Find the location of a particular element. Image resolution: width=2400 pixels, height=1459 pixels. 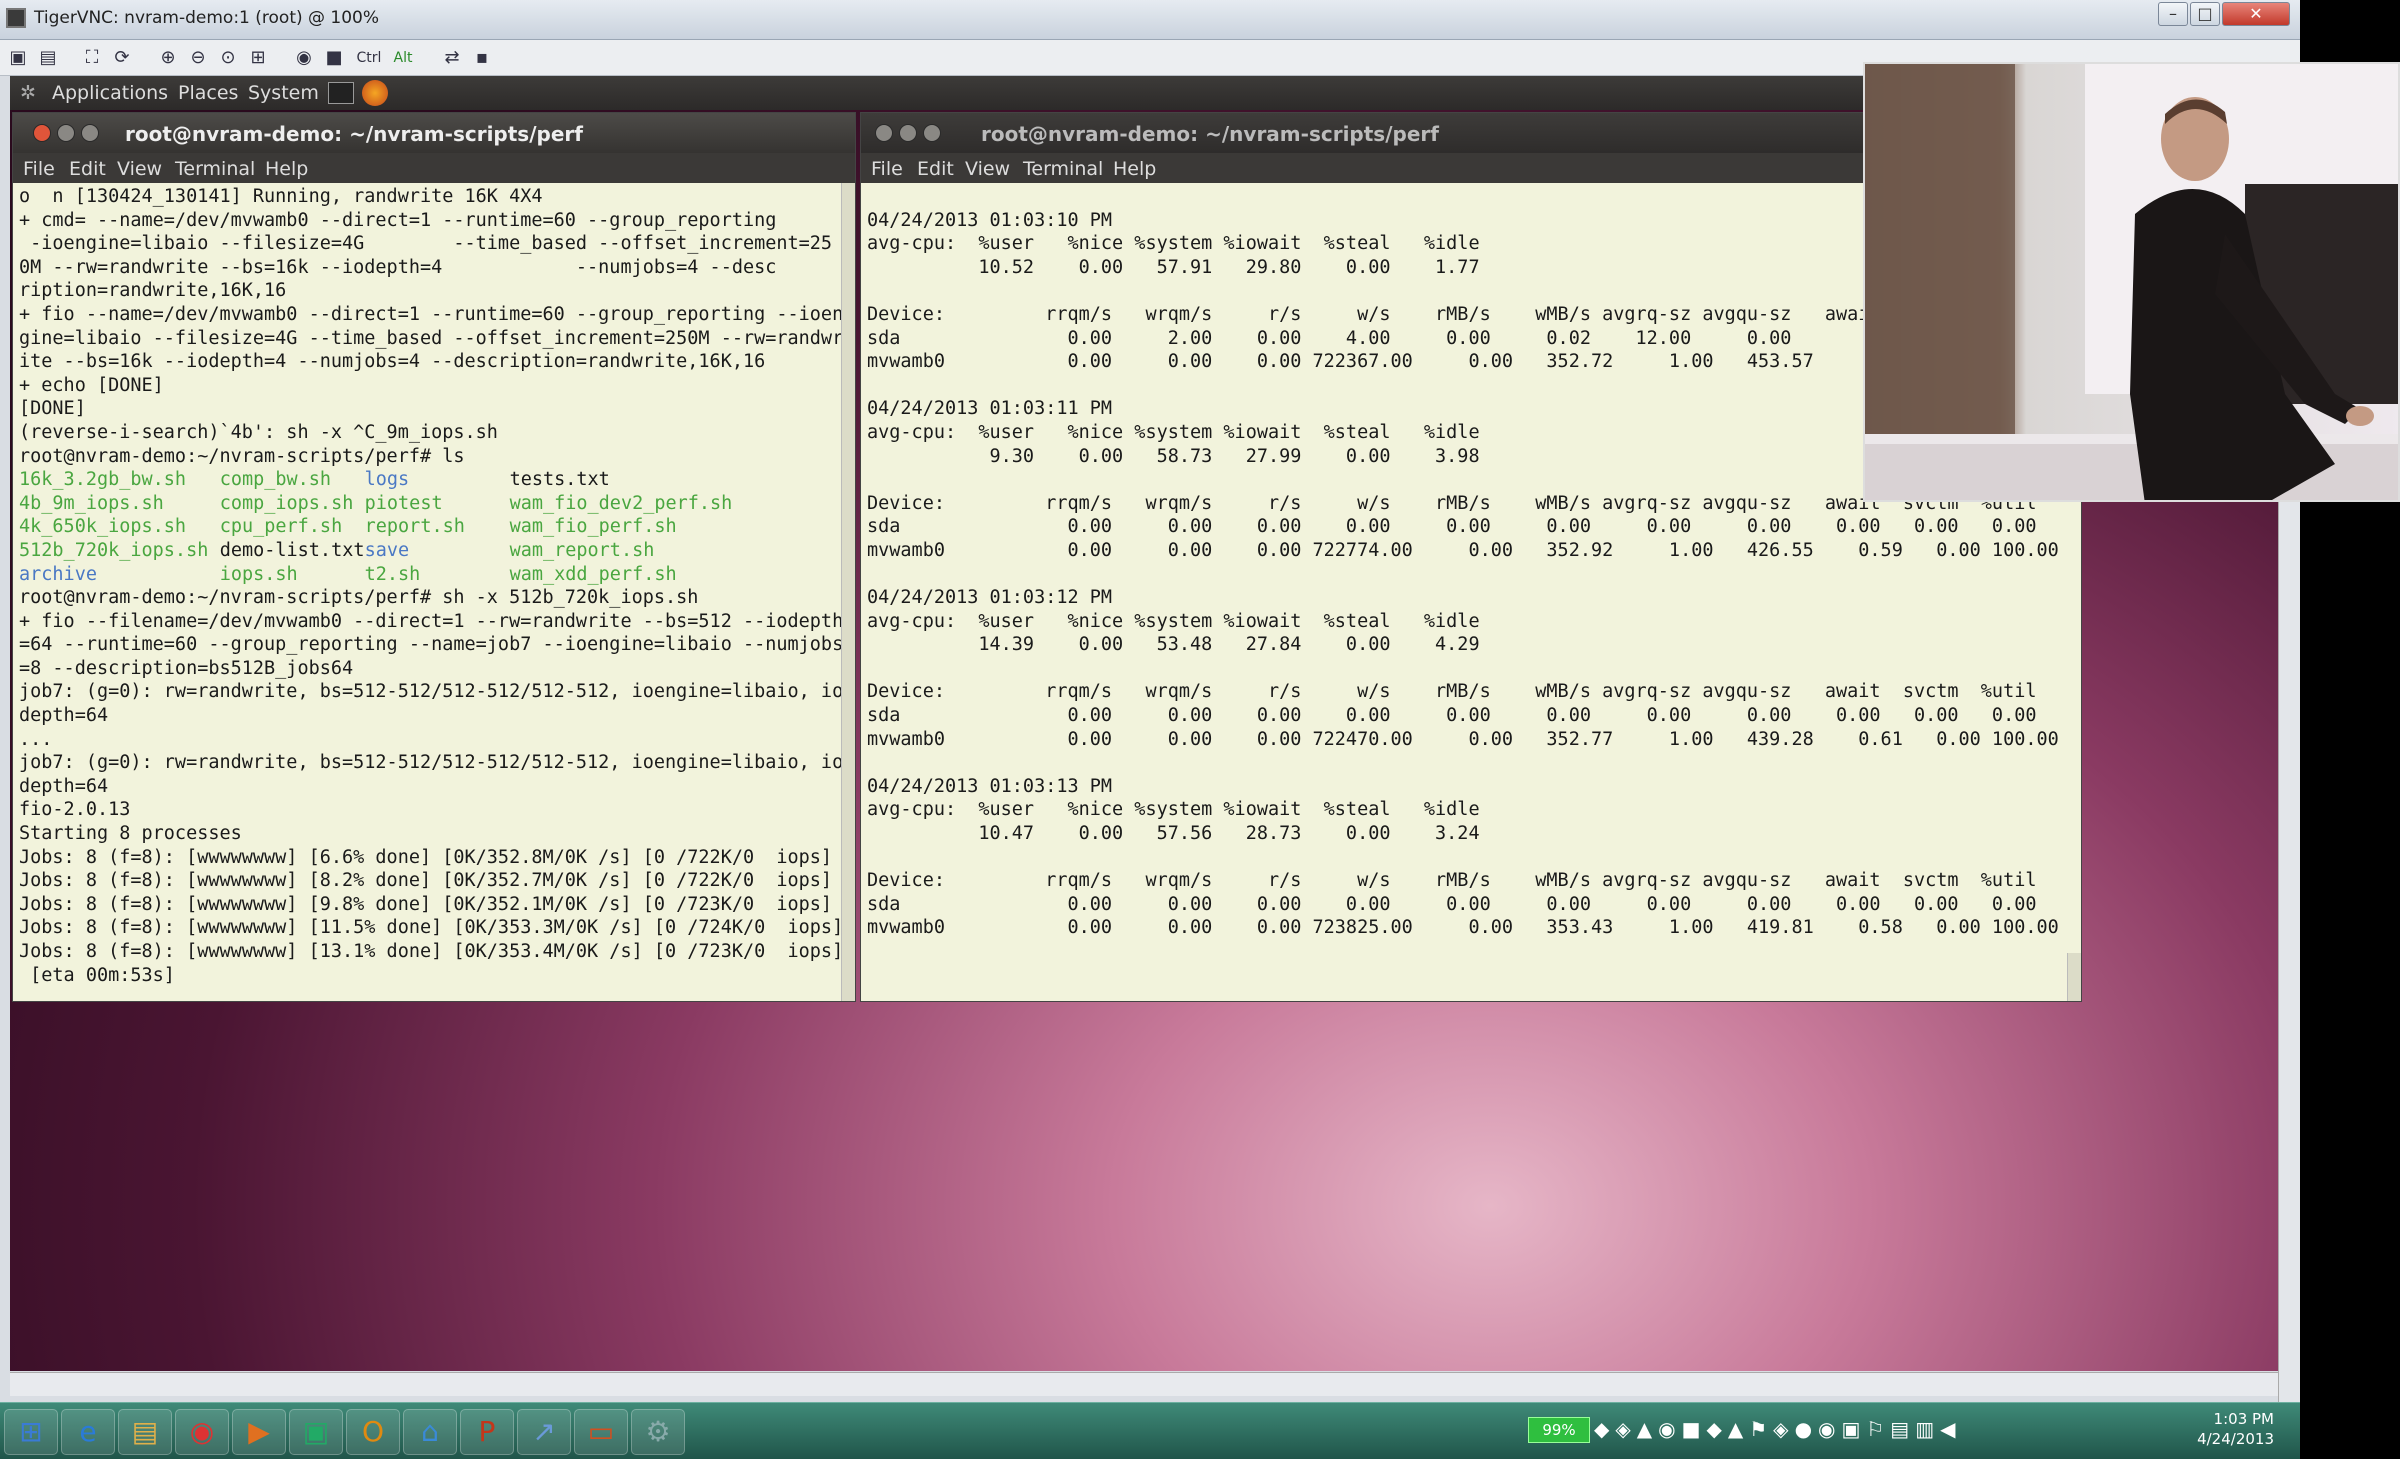

close-button: ✕ is located at coordinates (2256, 14).